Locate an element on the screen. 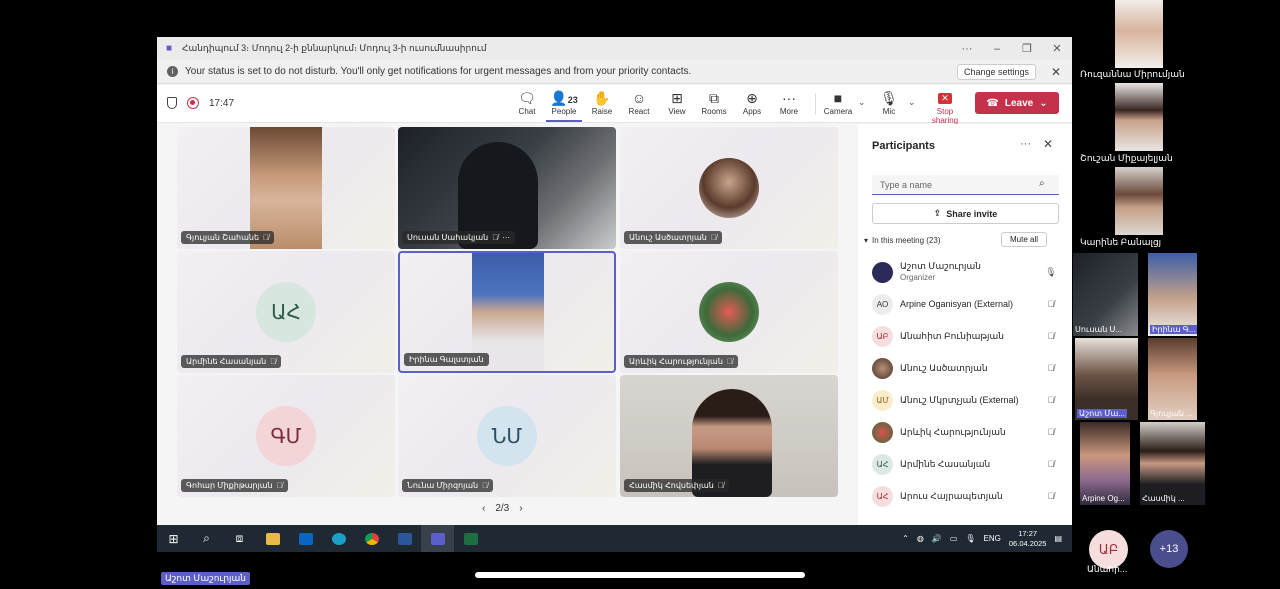  people-button: 👤23 People is located at coordinates (564, 105).